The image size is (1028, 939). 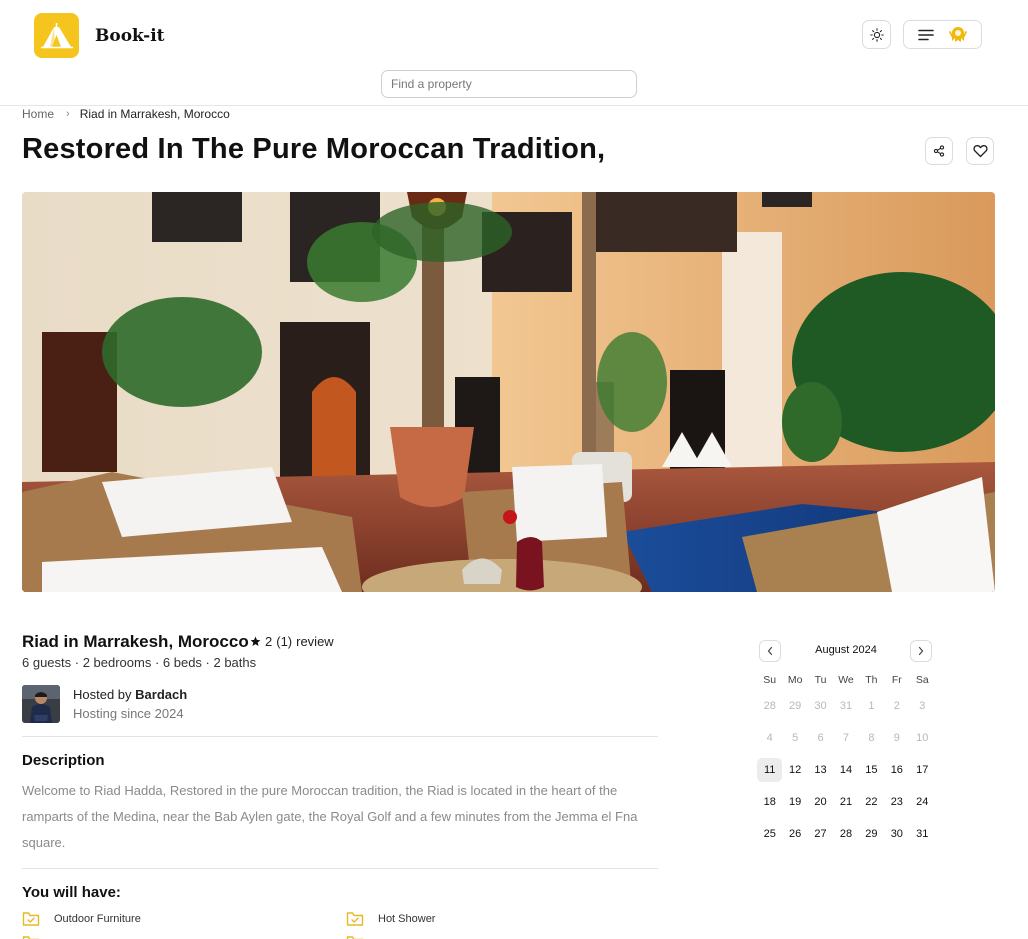 I want to click on breadcrumb-home-link: Home, so click(x=38, y=114).